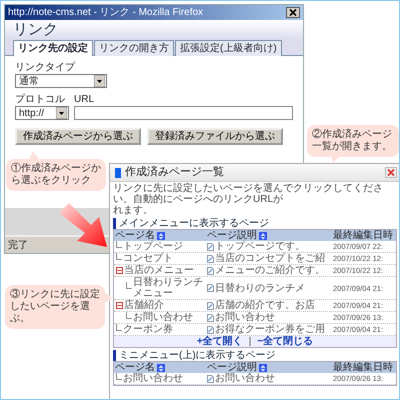 The width and height of the screenshot is (400, 400). Describe the element at coordinates (78, 136) in the screenshot. I see `select-button: 作成済みページから選ぶ` at that location.